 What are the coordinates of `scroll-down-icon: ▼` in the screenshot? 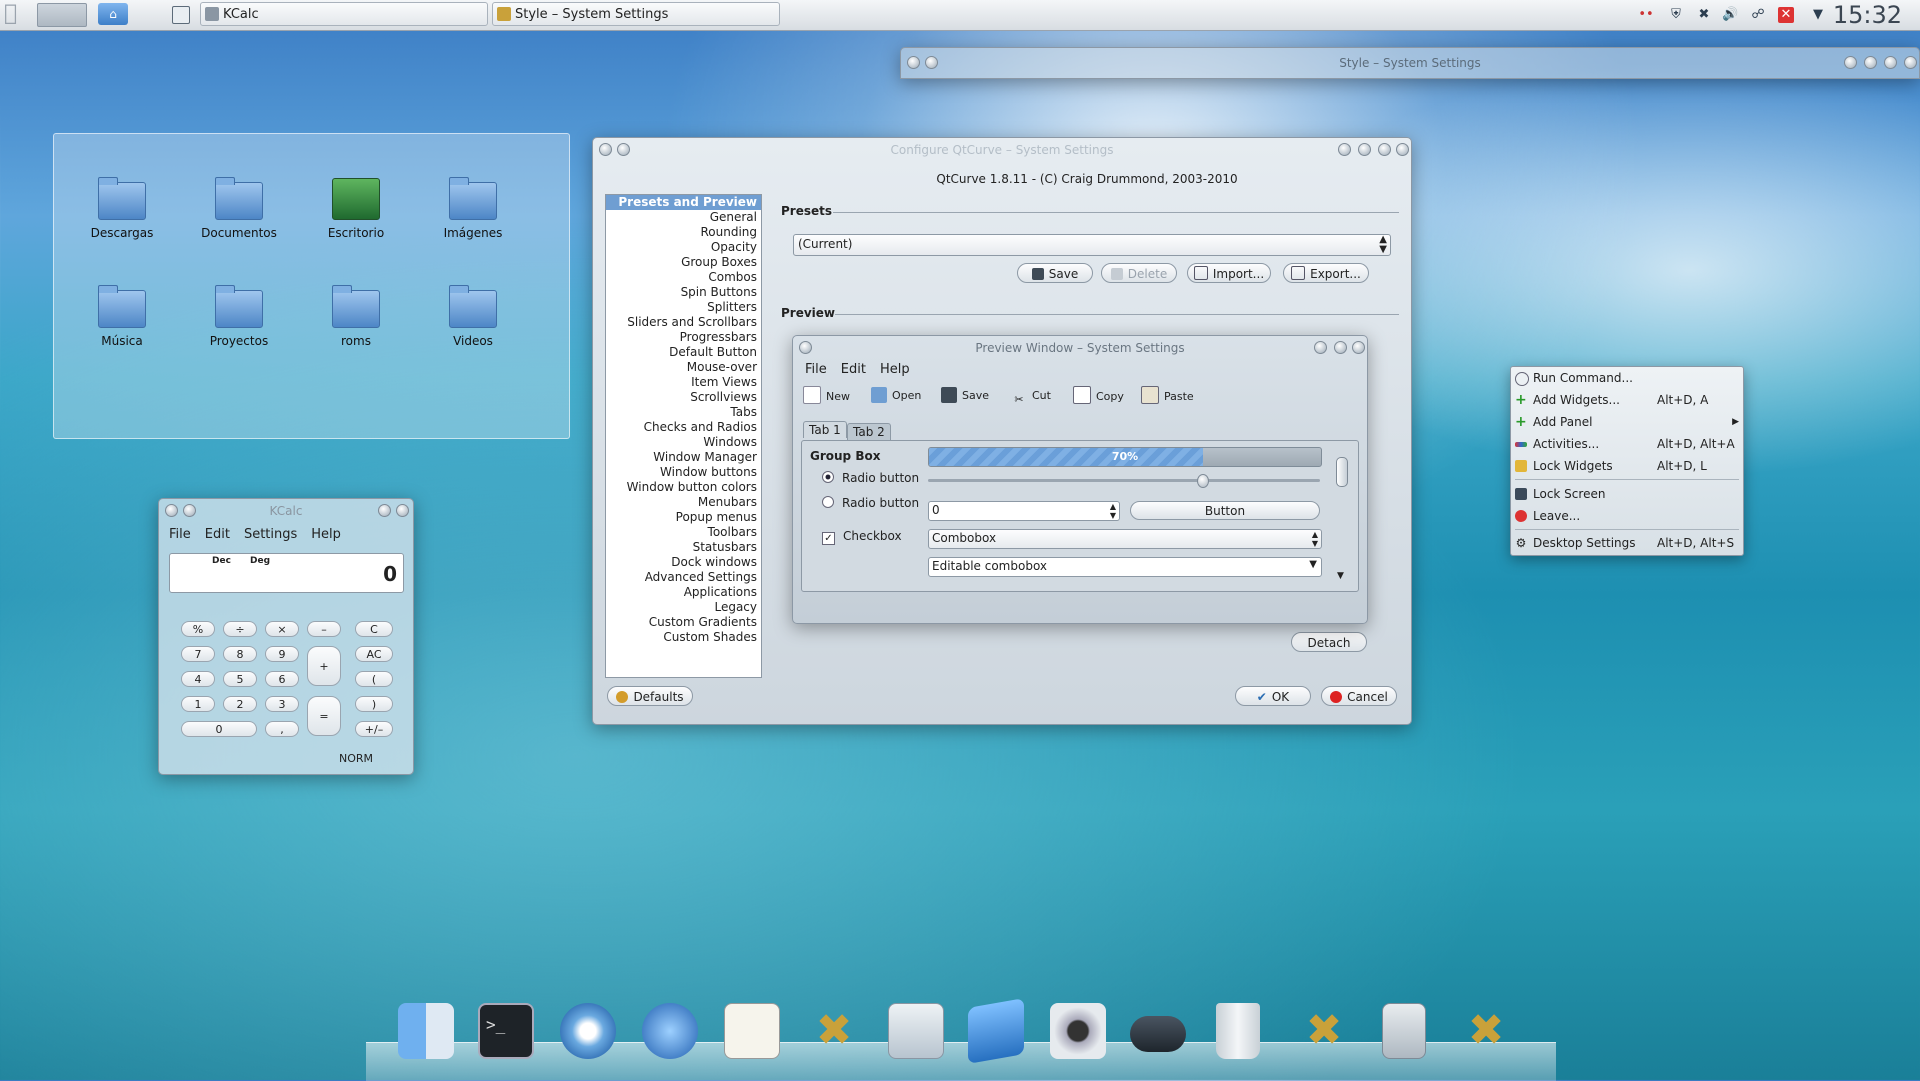 It's located at (1340, 576).